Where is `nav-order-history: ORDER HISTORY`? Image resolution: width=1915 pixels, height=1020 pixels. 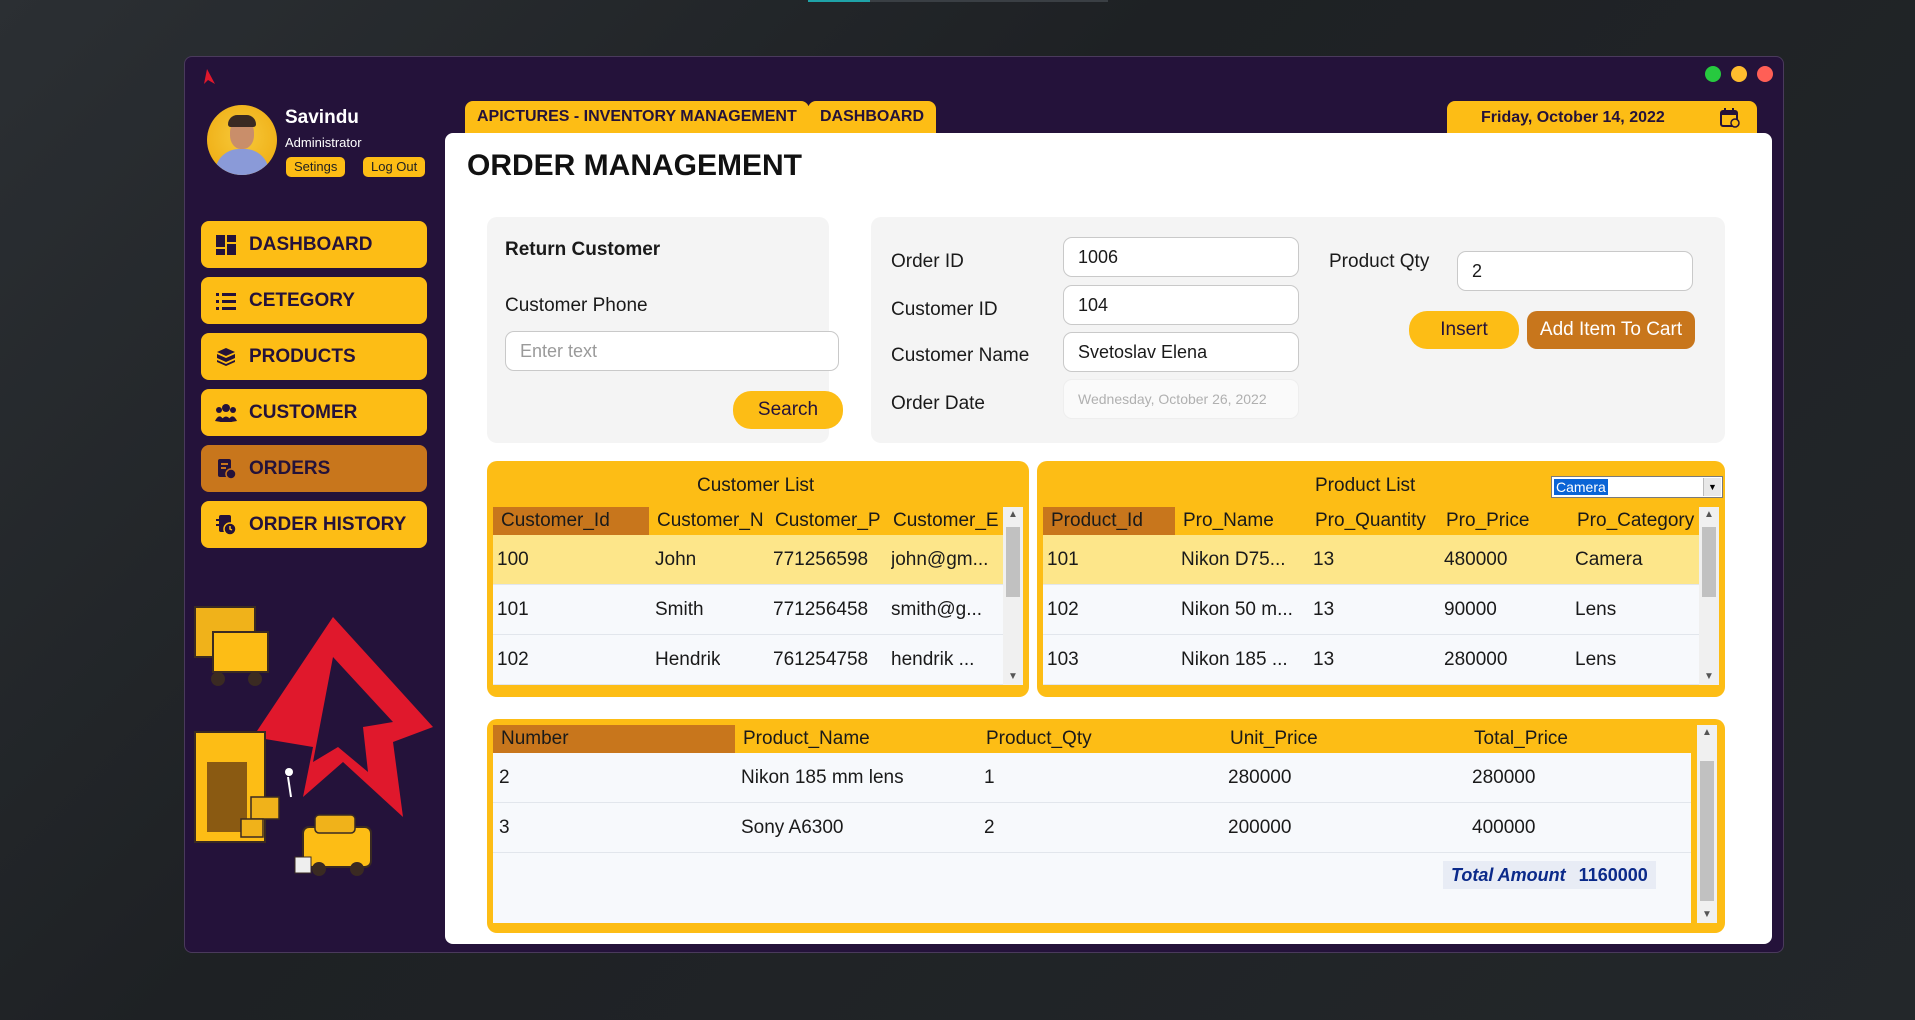 nav-order-history: ORDER HISTORY is located at coordinates (314, 524).